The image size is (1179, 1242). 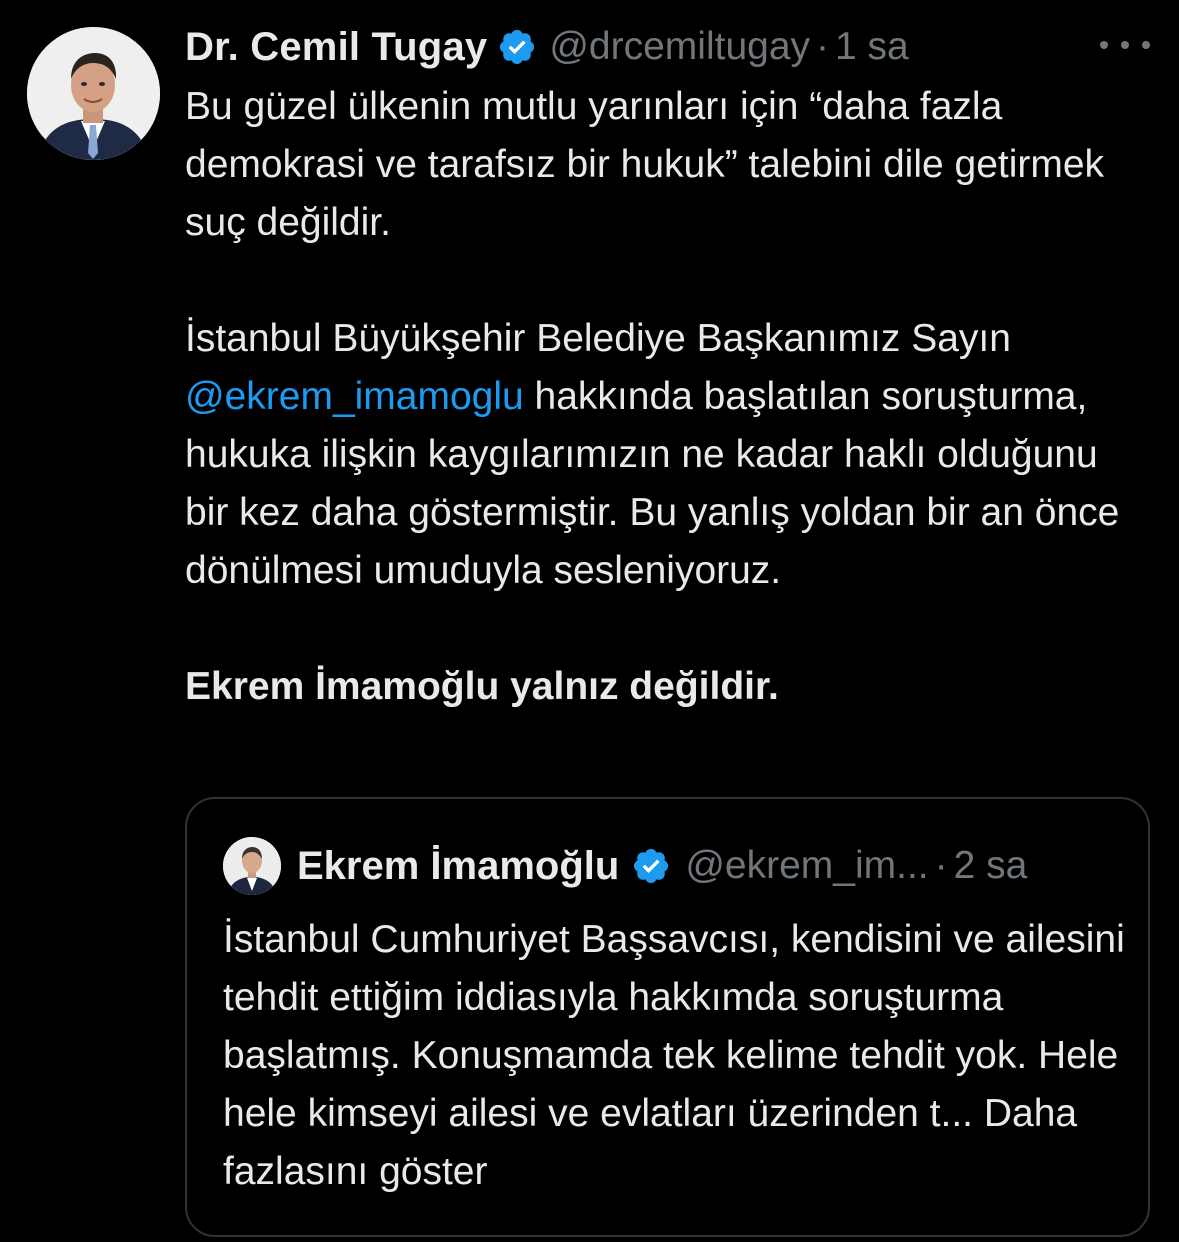 I want to click on tweet-closing-line: Ekrem İmamoğlu yalnız değildir., so click(x=482, y=686).